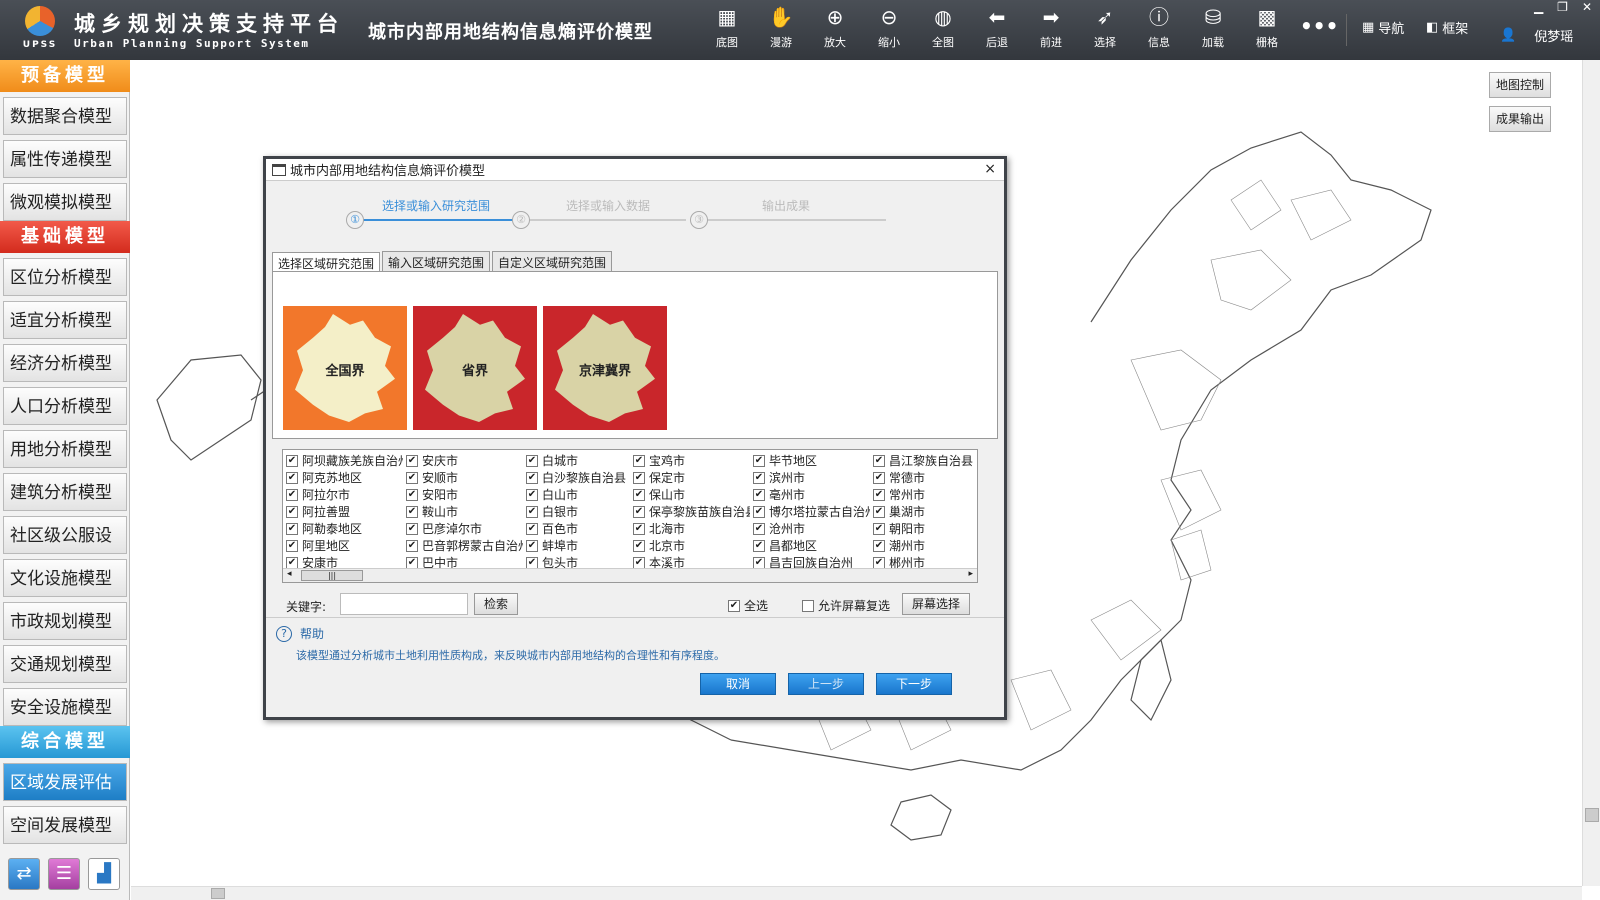 The height and width of the screenshot is (900, 1600). What do you see at coordinates (65, 825) in the screenshot?
I see `sidebar-item: 空间发展模型` at bounding box center [65, 825].